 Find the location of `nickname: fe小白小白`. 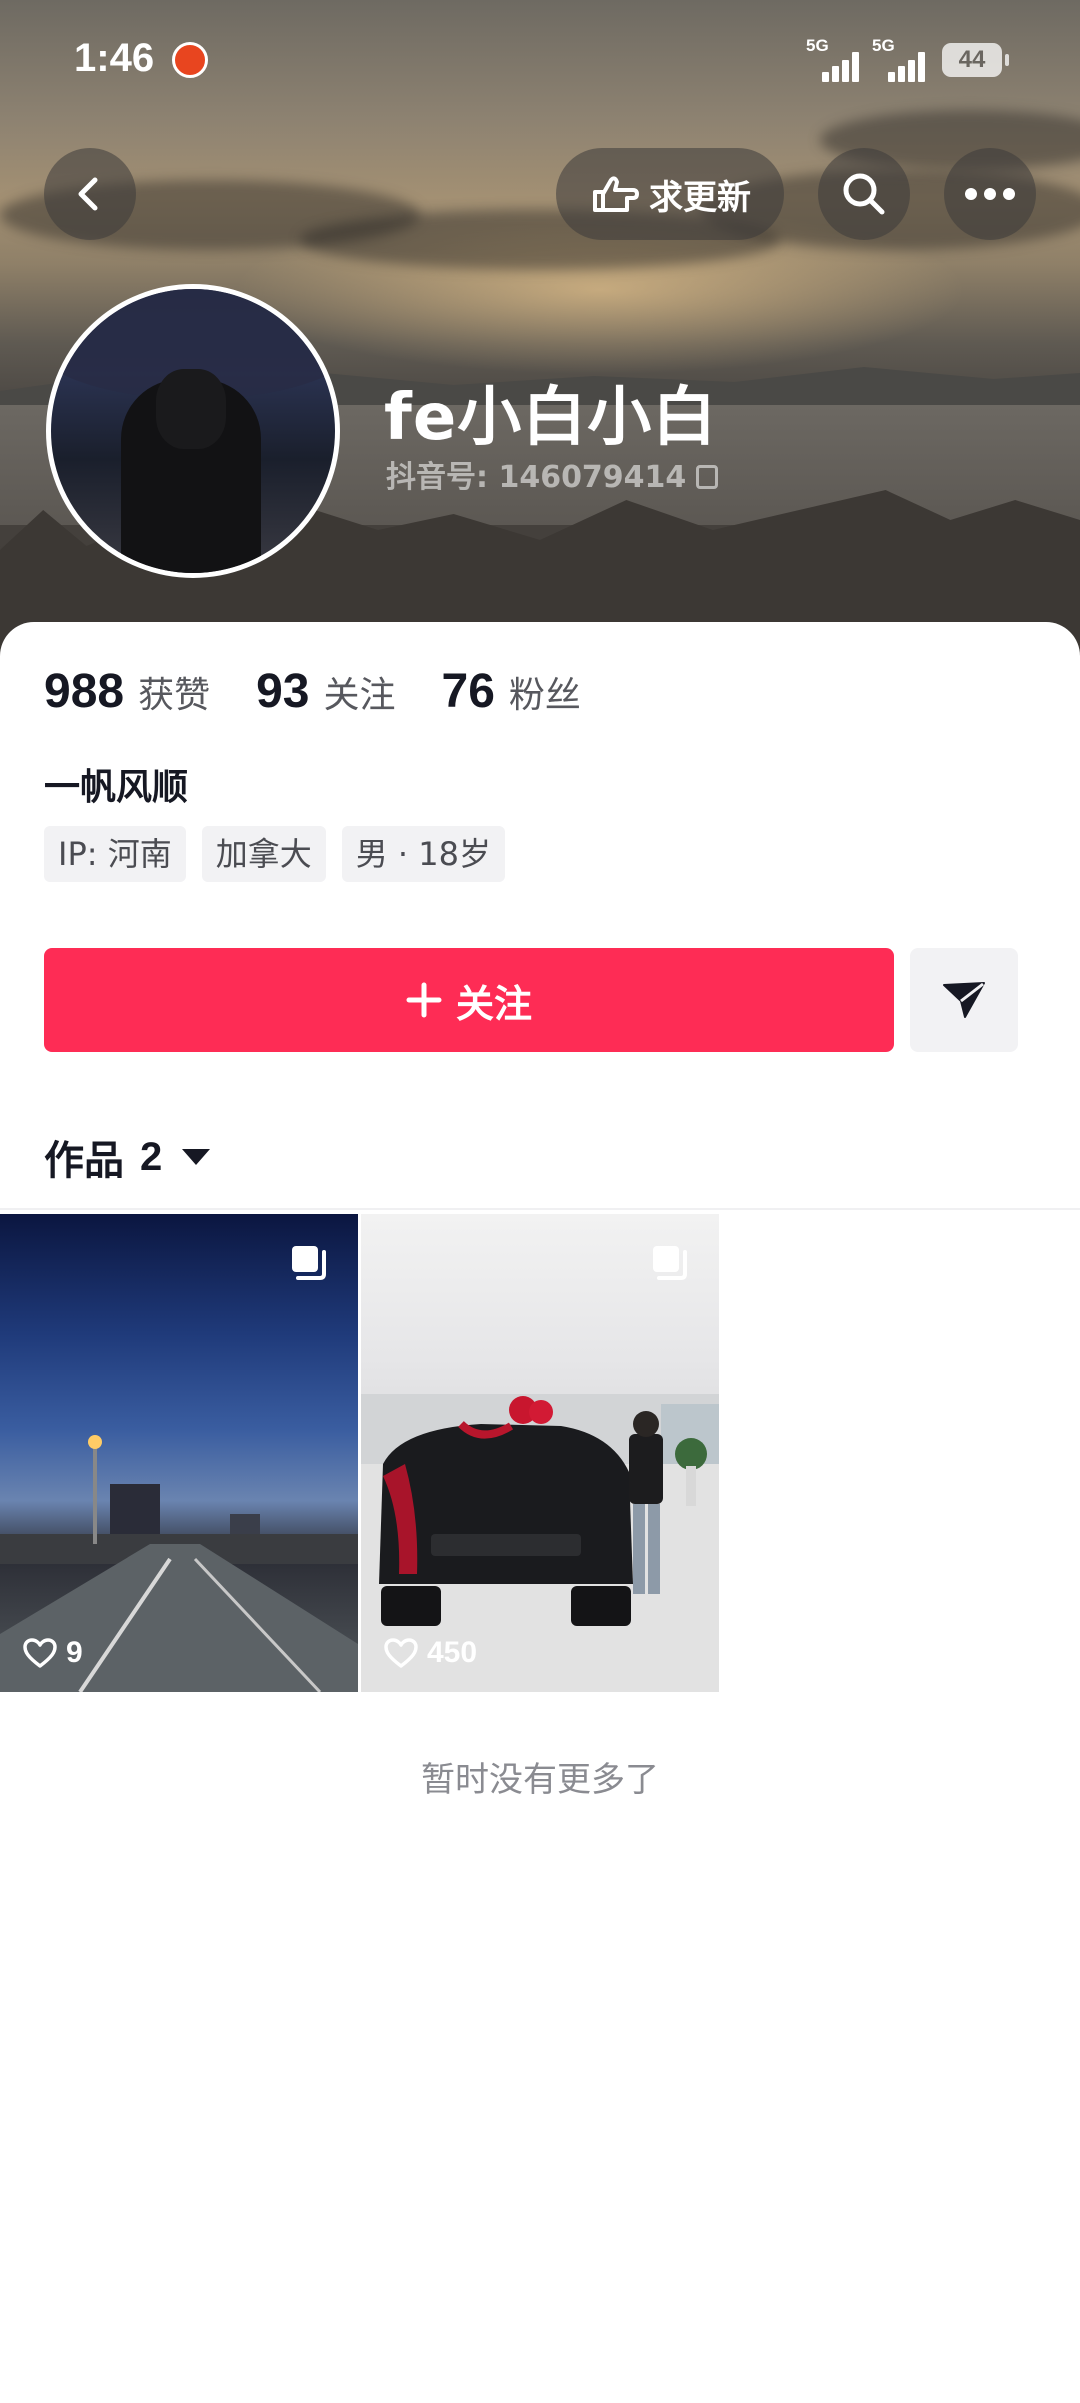

nickname: fe小白小白 is located at coordinates (551, 418).